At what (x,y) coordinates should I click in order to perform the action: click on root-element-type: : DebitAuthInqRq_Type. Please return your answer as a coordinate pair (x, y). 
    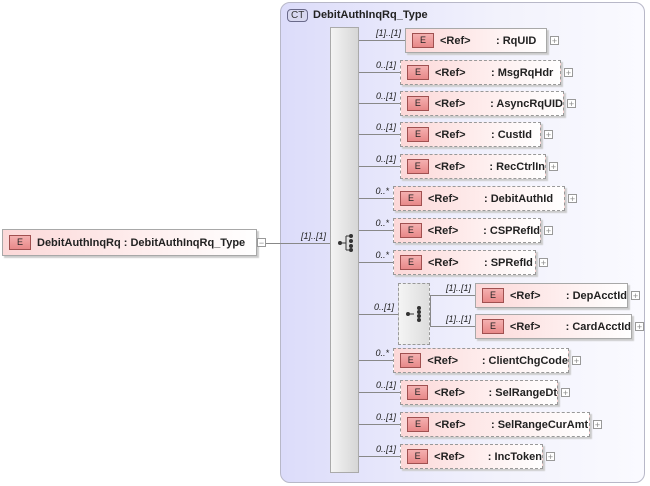
    Looking at the image, I should click on (184, 242).